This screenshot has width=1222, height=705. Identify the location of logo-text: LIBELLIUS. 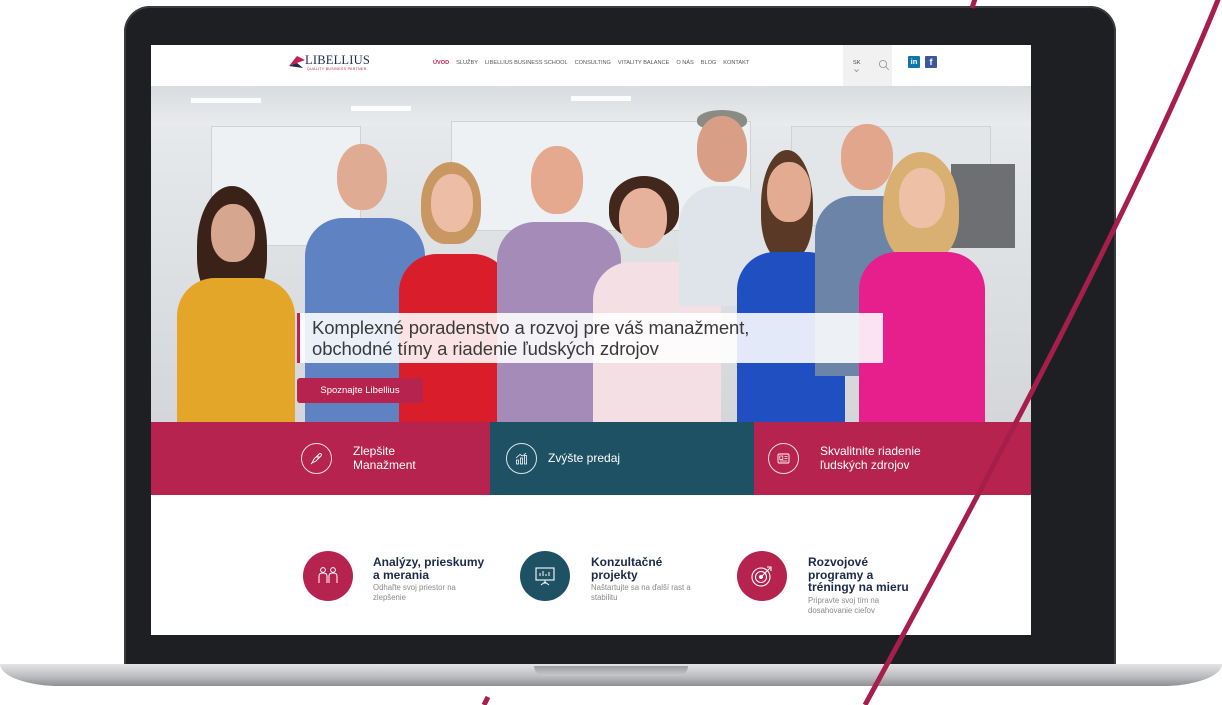
(337, 60).